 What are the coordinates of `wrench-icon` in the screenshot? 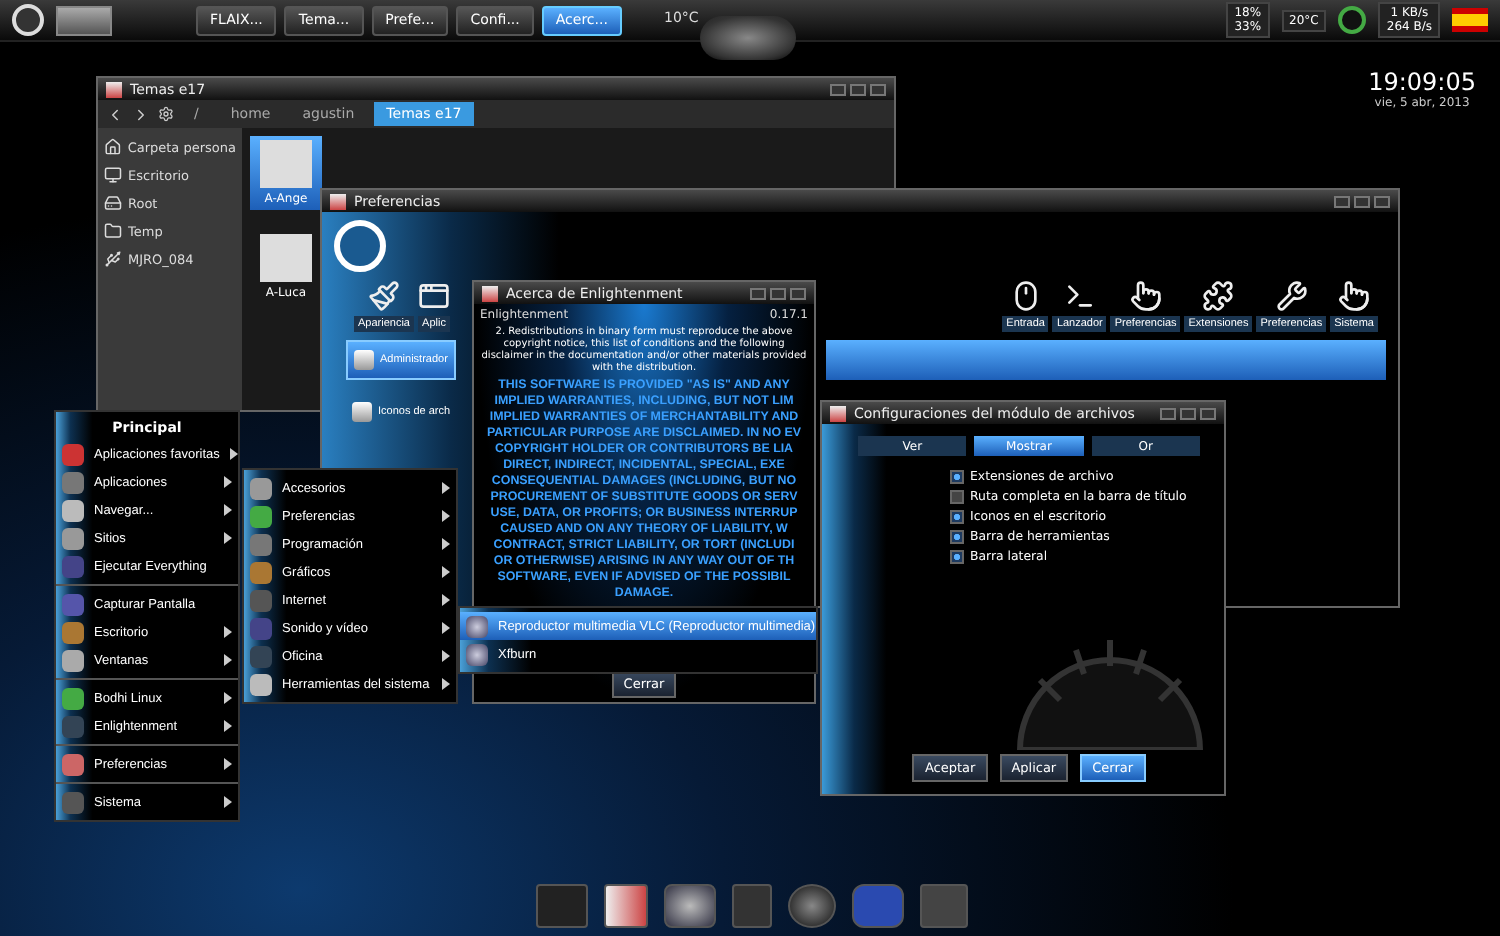 It's located at (1291, 296).